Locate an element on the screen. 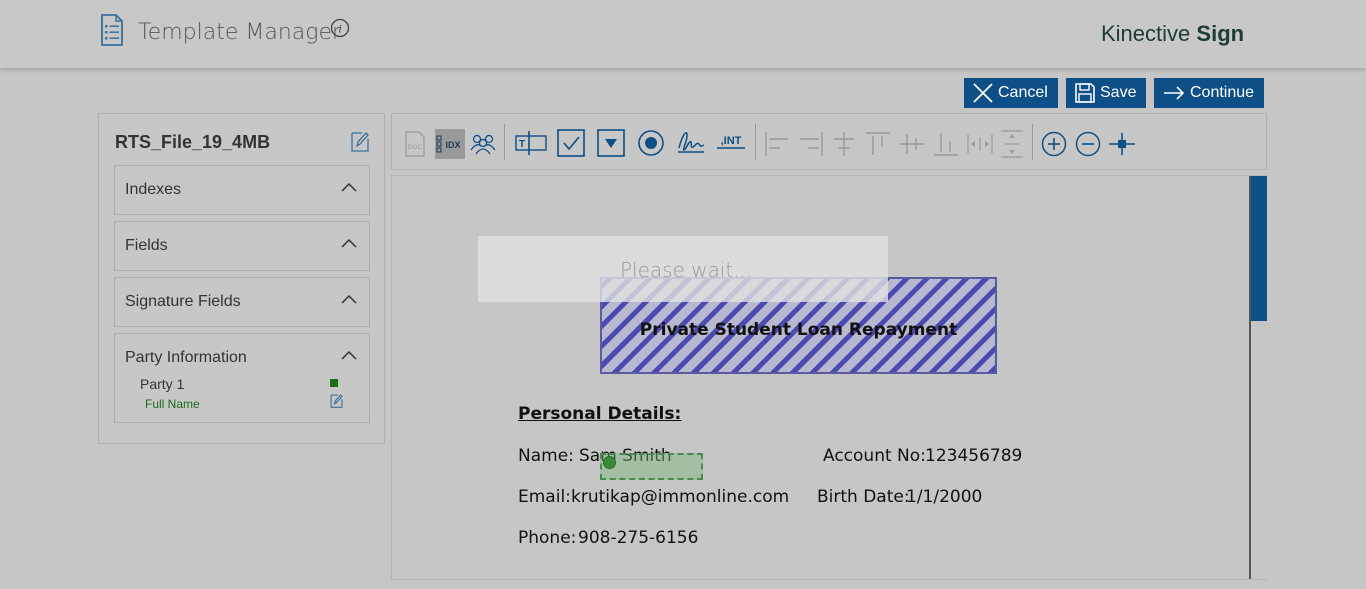 The height and width of the screenshot is (589, 1366). align-right-icon is located at coordinates (810, 144).